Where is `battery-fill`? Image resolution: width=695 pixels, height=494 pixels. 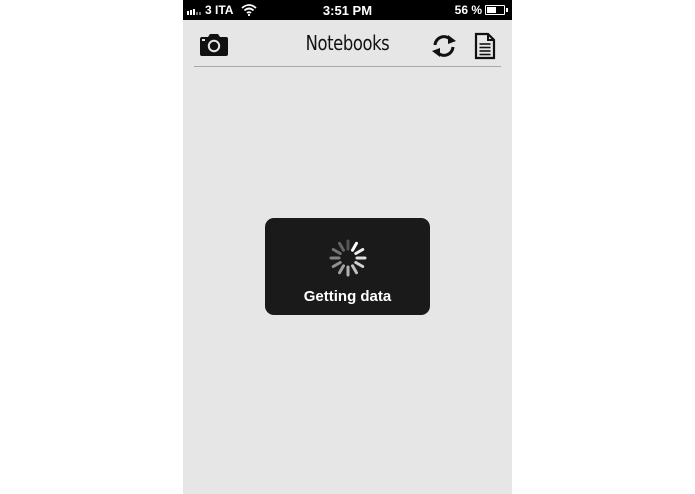
battery-fill is located at coordinates (491, 10).